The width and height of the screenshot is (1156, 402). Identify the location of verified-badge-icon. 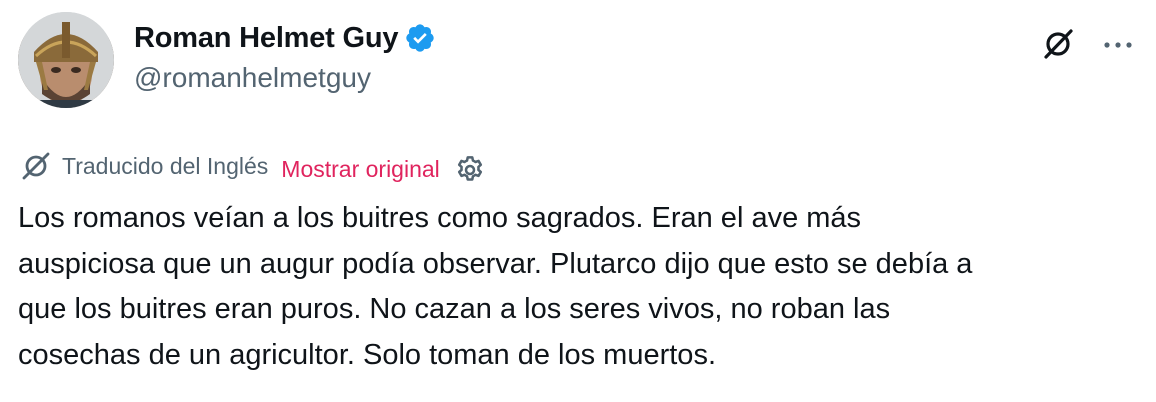
(420, 38).